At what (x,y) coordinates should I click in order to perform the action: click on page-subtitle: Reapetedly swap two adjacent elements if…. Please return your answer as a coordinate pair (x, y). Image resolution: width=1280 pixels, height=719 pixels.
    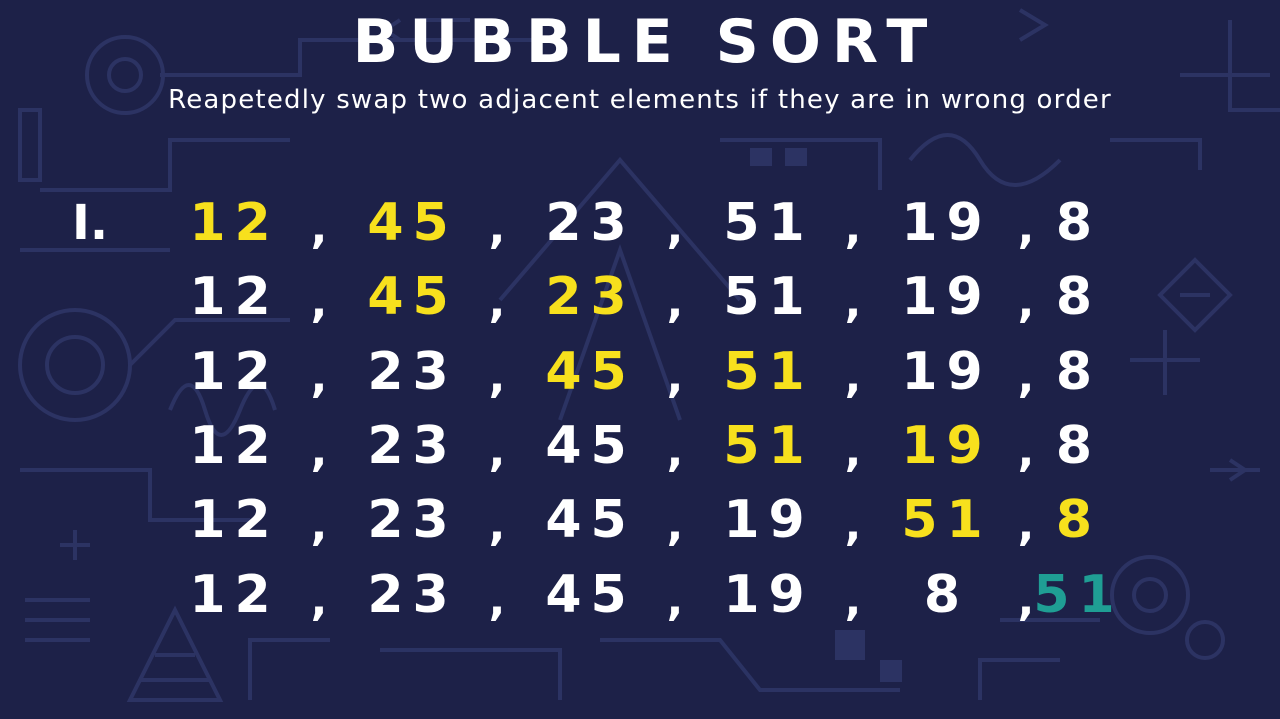
    Looking at the image, I should click on (640, 100).